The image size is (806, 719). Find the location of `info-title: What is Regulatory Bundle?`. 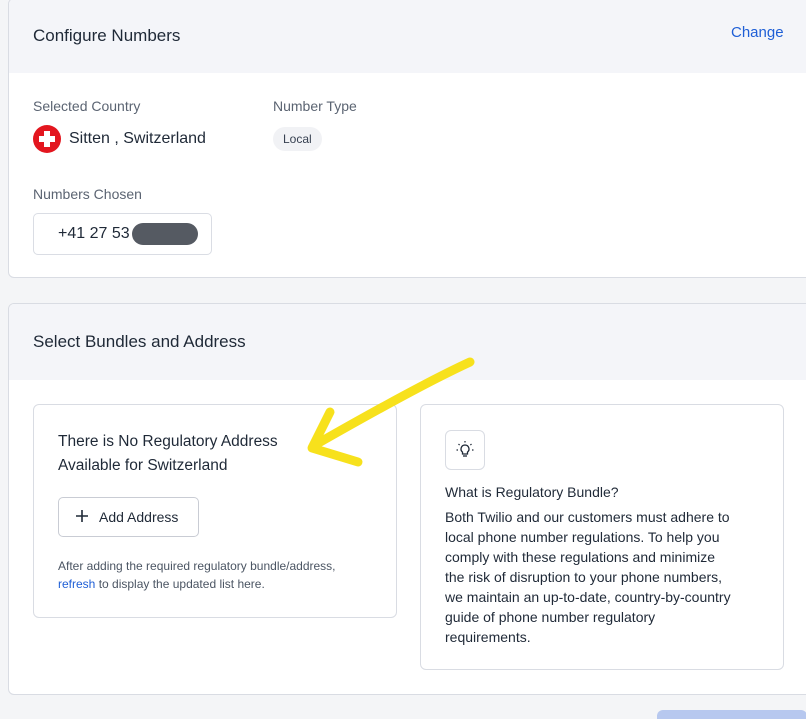

info-title: What is Regulatory Bundle? is located at coordinates (532, 492).